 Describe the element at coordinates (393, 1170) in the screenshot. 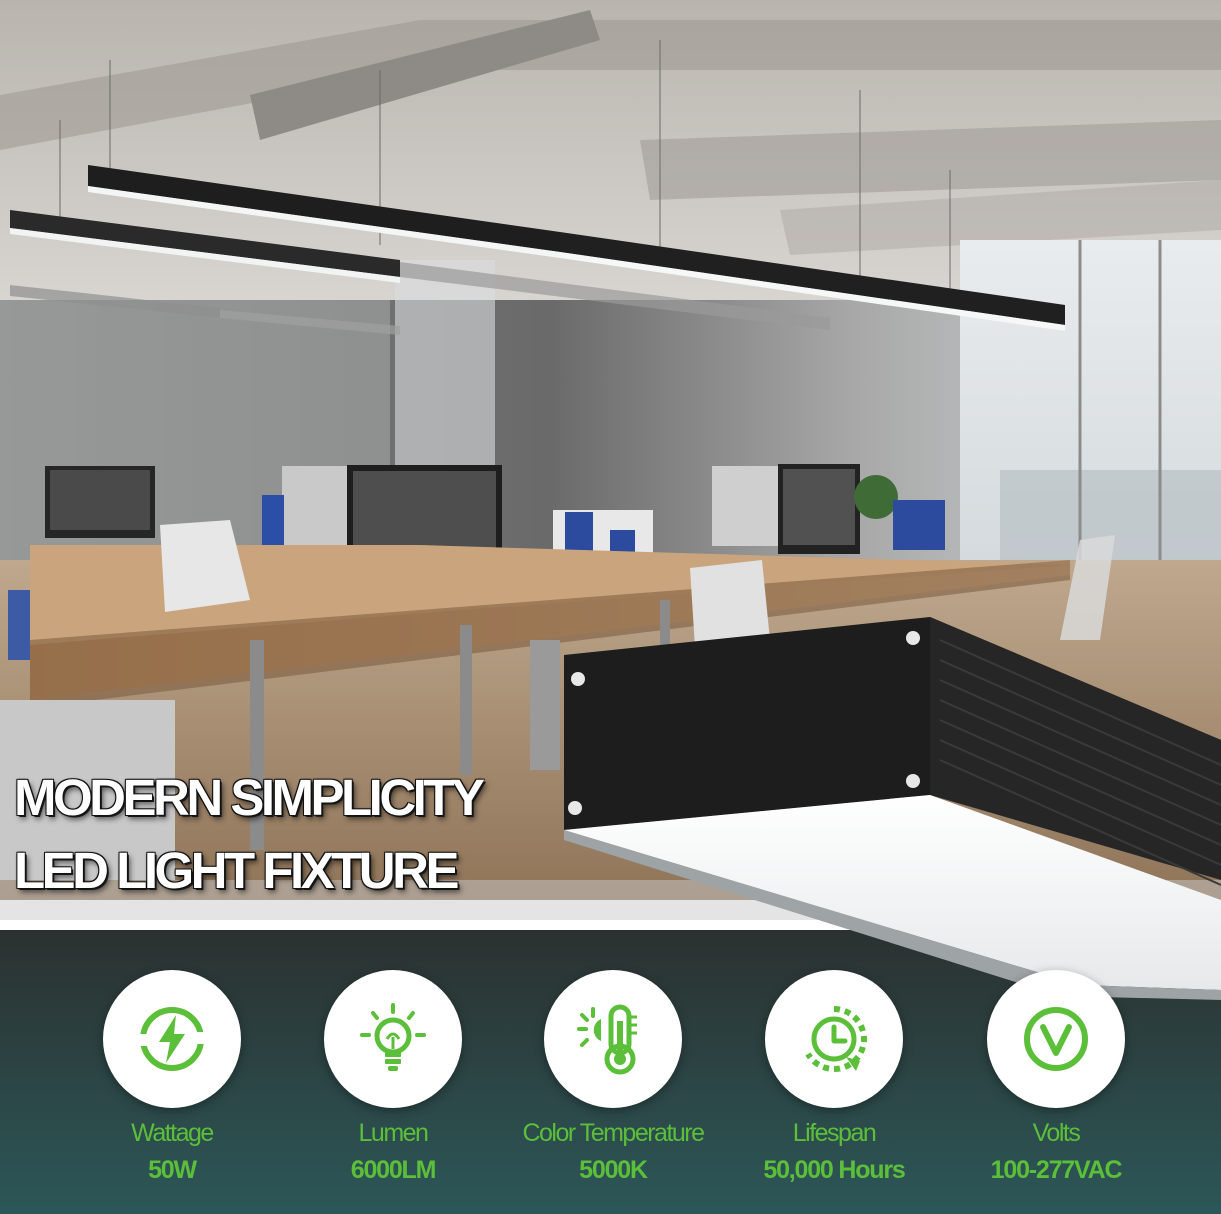

I see `feature-value: 6000LM` at that location.